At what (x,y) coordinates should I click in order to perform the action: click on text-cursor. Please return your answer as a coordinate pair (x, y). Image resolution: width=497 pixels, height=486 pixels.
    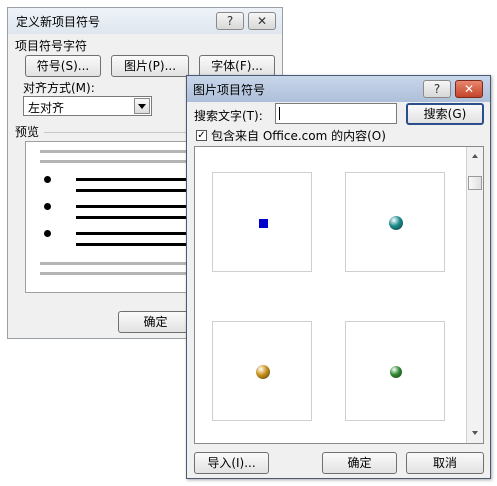
    Looking at the image, I should click on (279, 113).